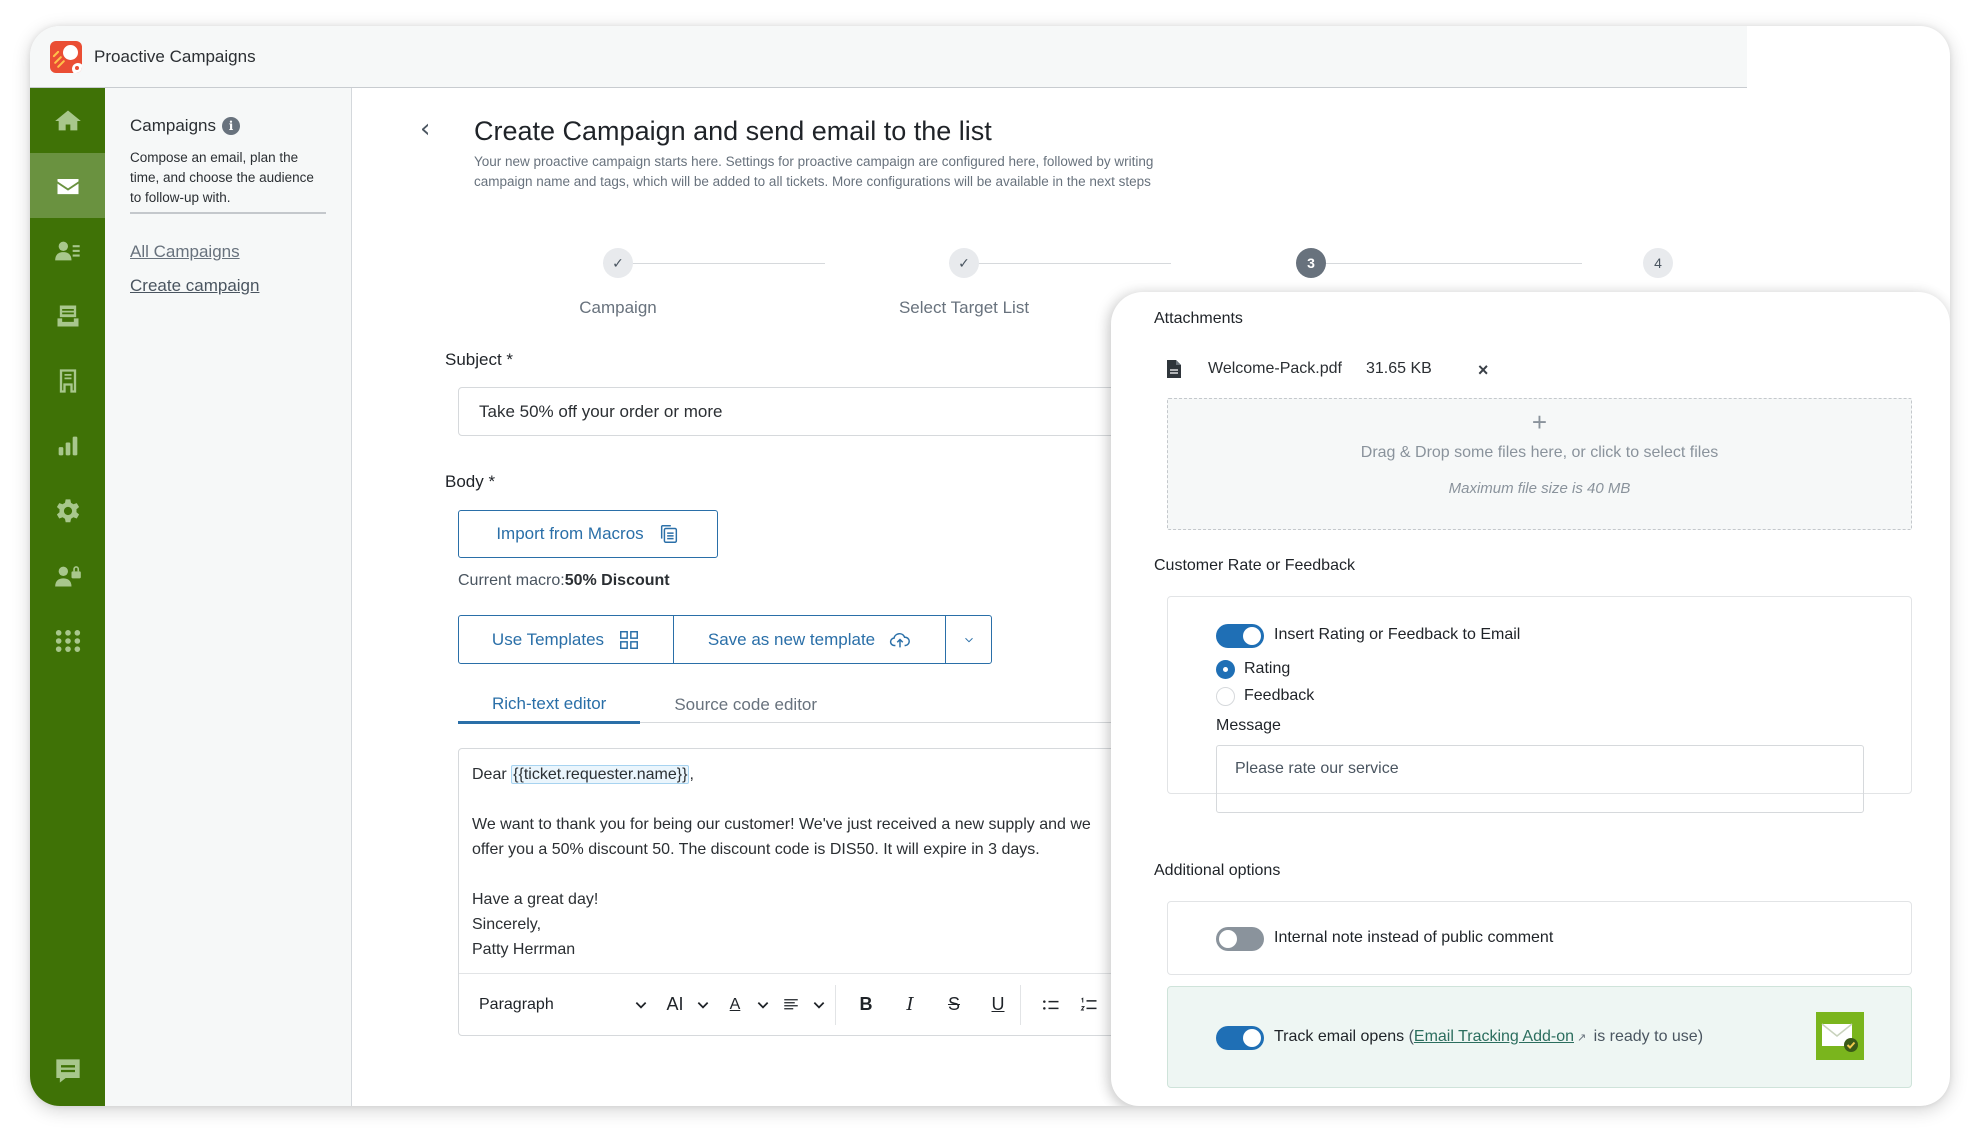  Describe the element at coordinates (1267, 669) in the screenshot. I see `radio-rating-label: Rating` at that location.